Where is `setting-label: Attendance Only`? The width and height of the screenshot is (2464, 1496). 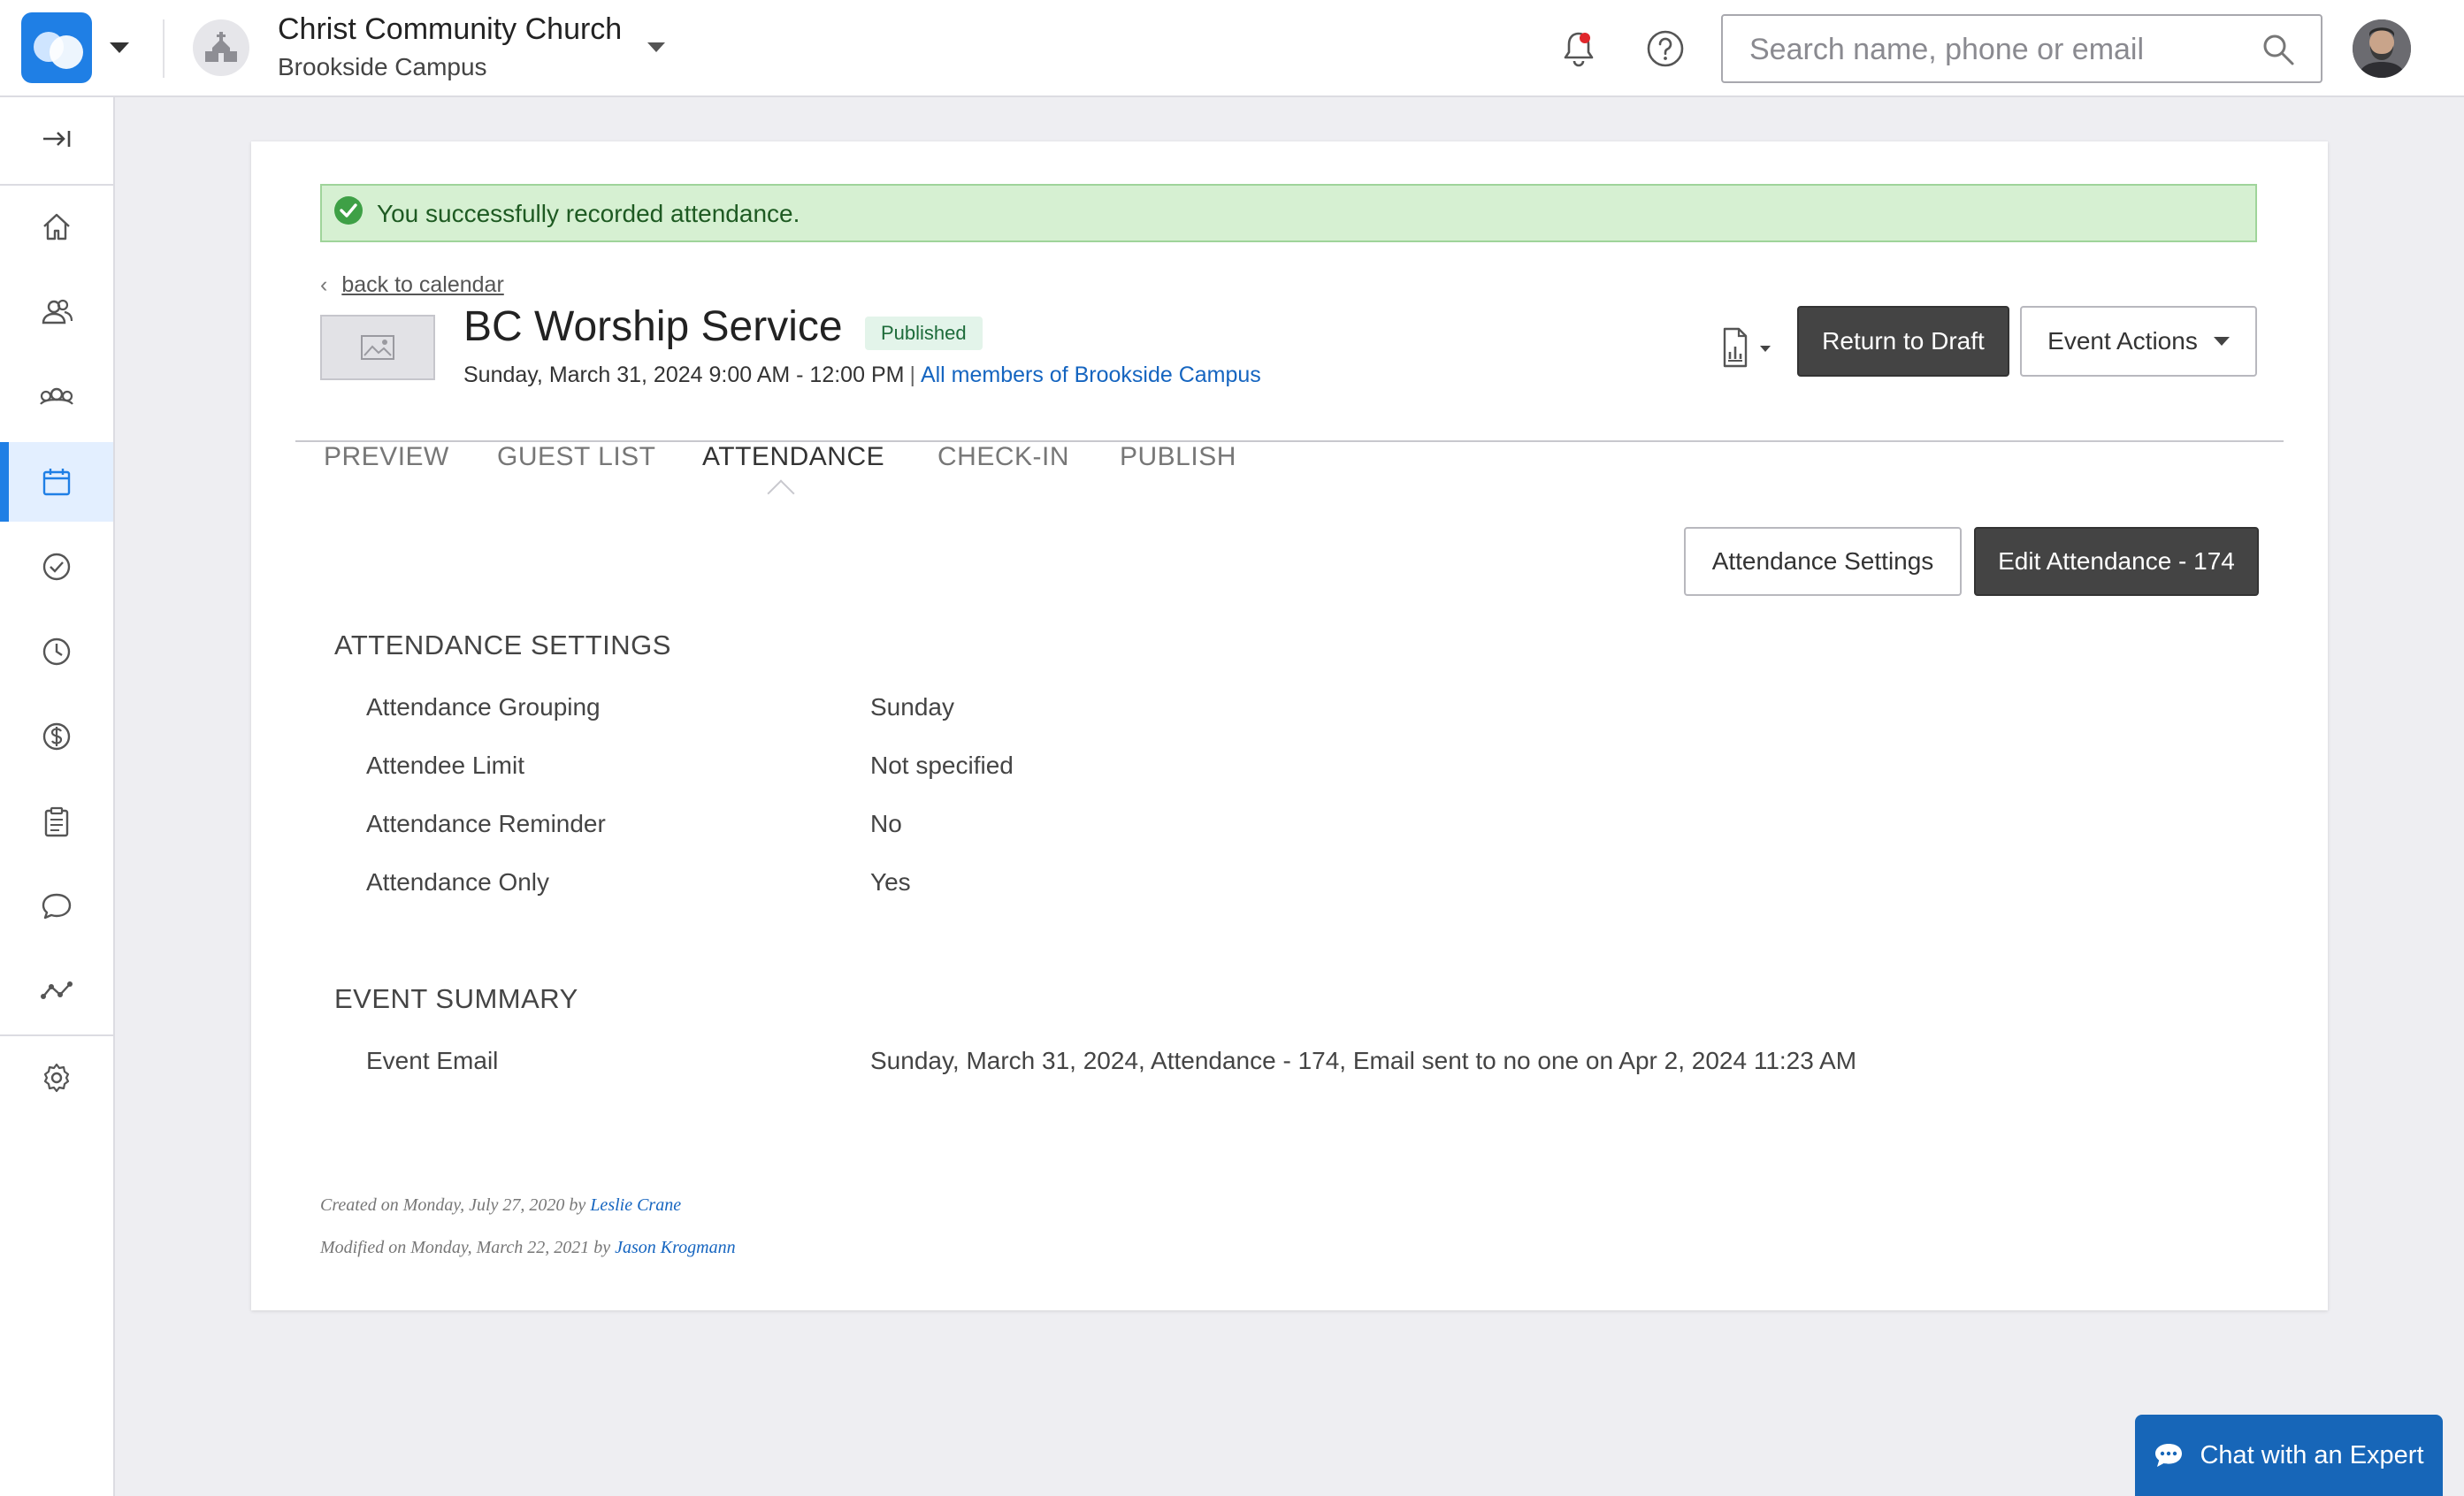
setting-label: Attendance Only is located at coordinates (458, 882).